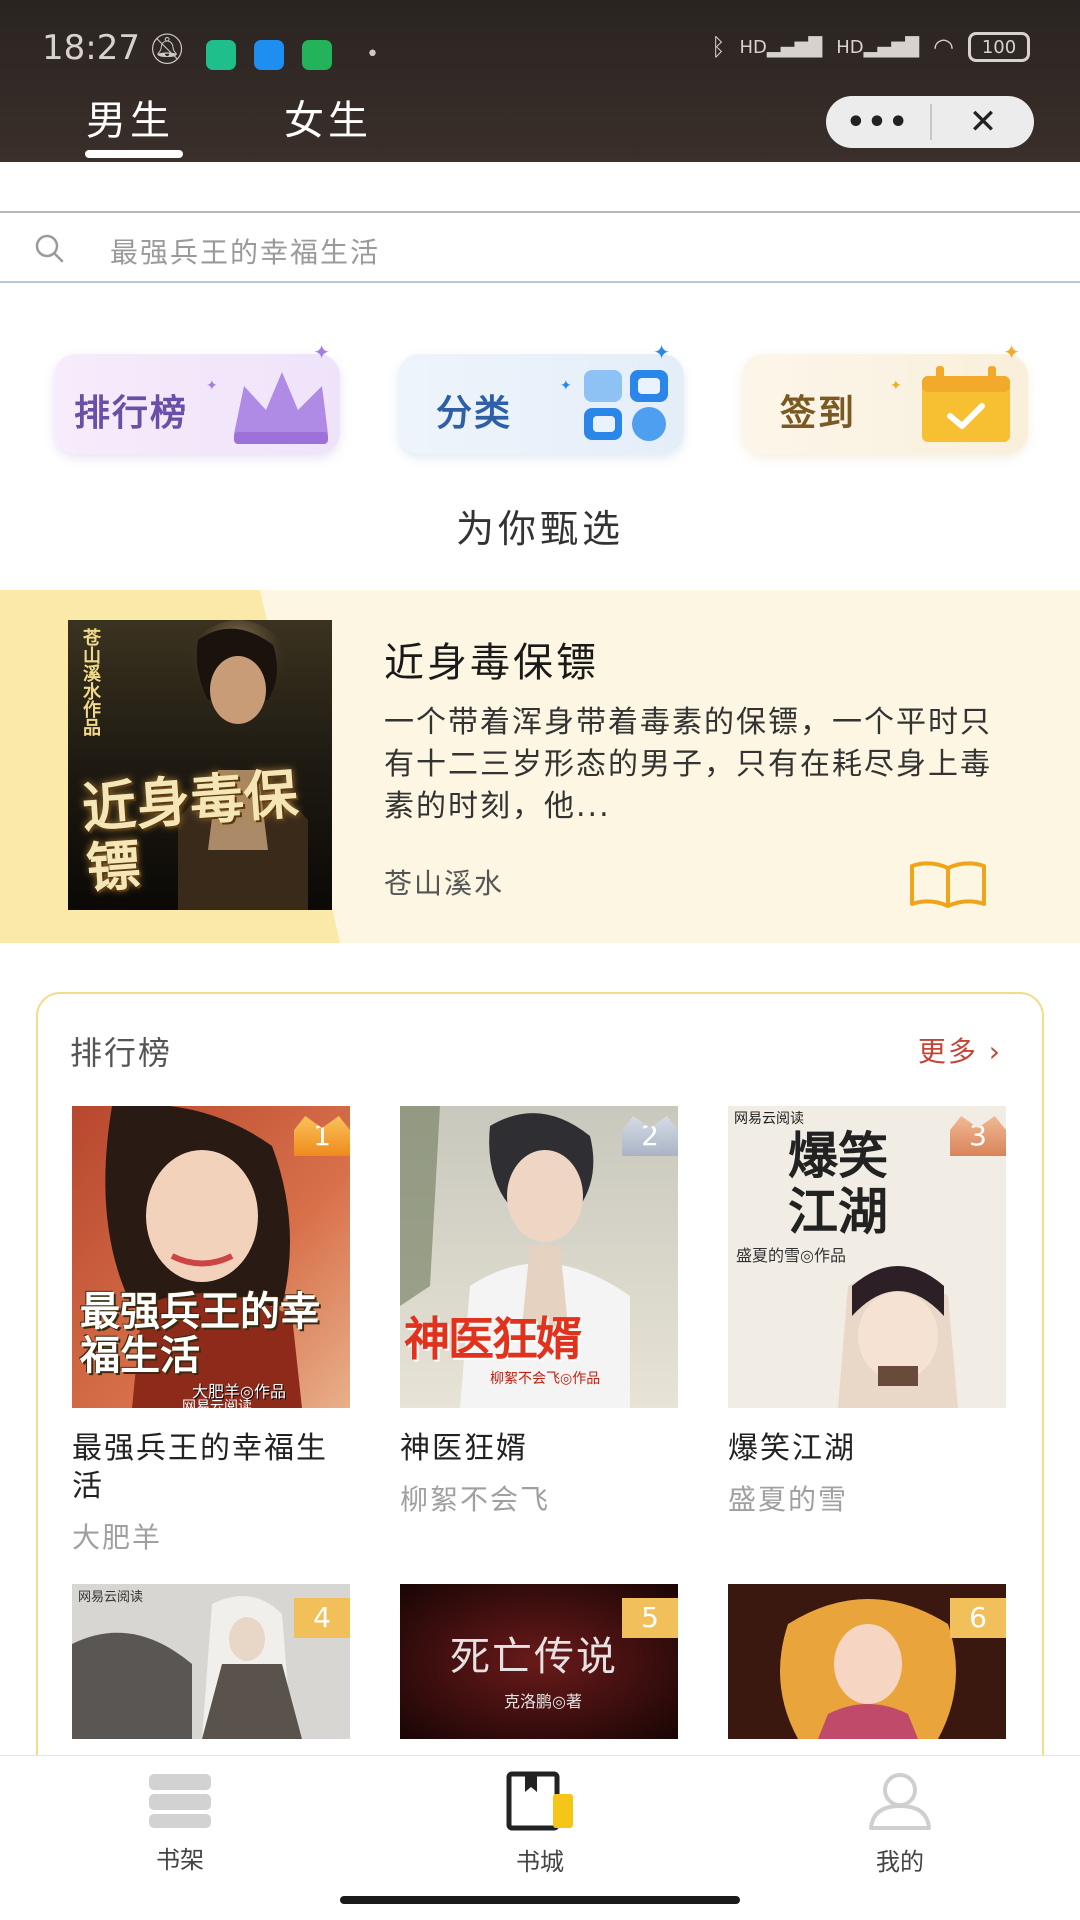 The image size is (1080, 1920). I want to click on status-bar: 18:27 🔕︎ • ᛒ HD▂▄▆█ HD▂▄▆█ ◠ 100, so click(540, 53).